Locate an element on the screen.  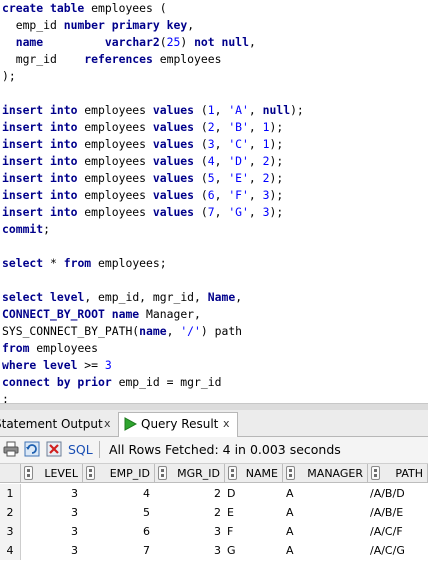
table-row: 3 3 6 3 F A /A/C/F is located at coordinates (214, 531).